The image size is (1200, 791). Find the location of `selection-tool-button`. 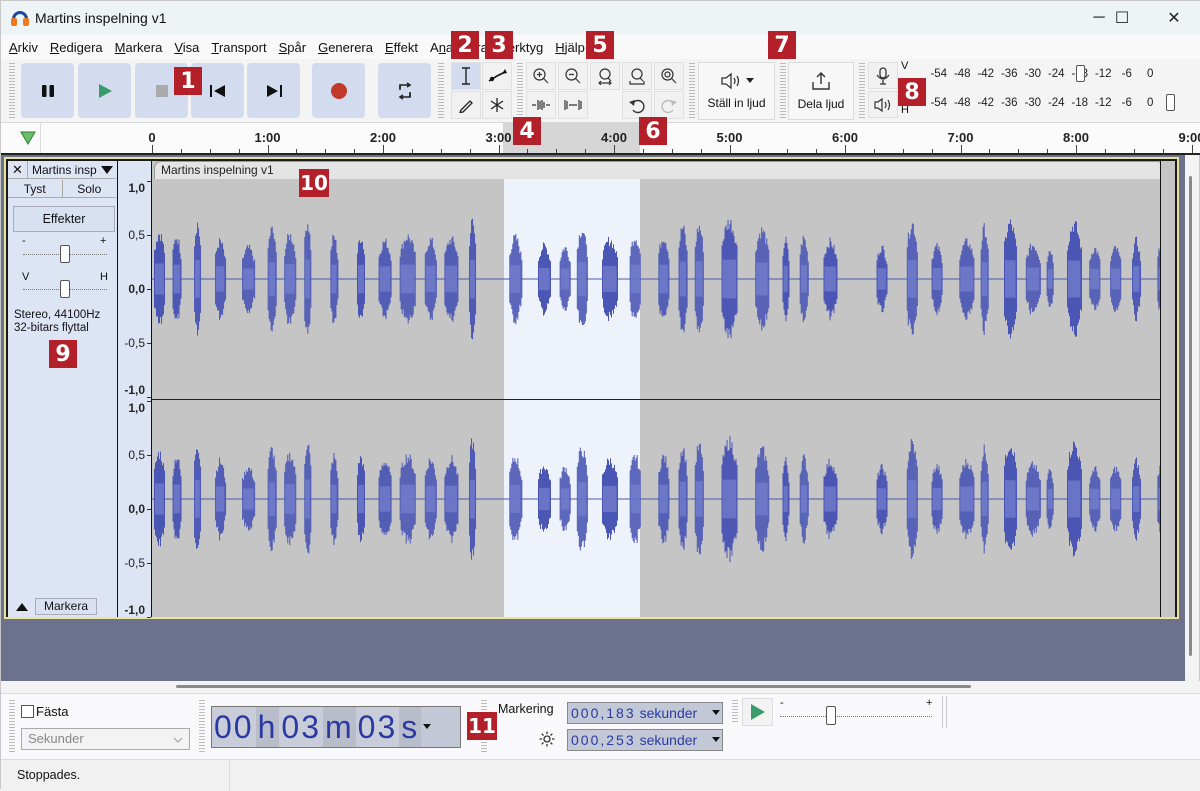

selection-tool-button is located at coordinates (466, 76).